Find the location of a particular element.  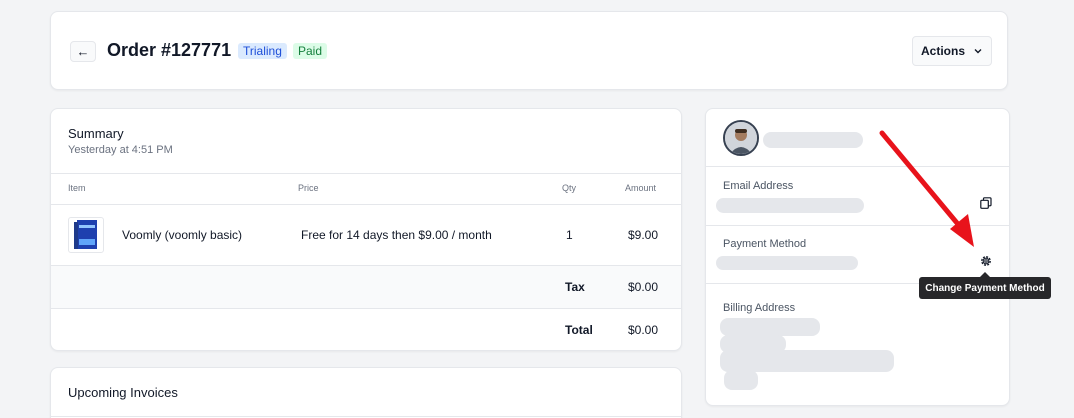

total-label: Total is located at coordinates (579, 330).